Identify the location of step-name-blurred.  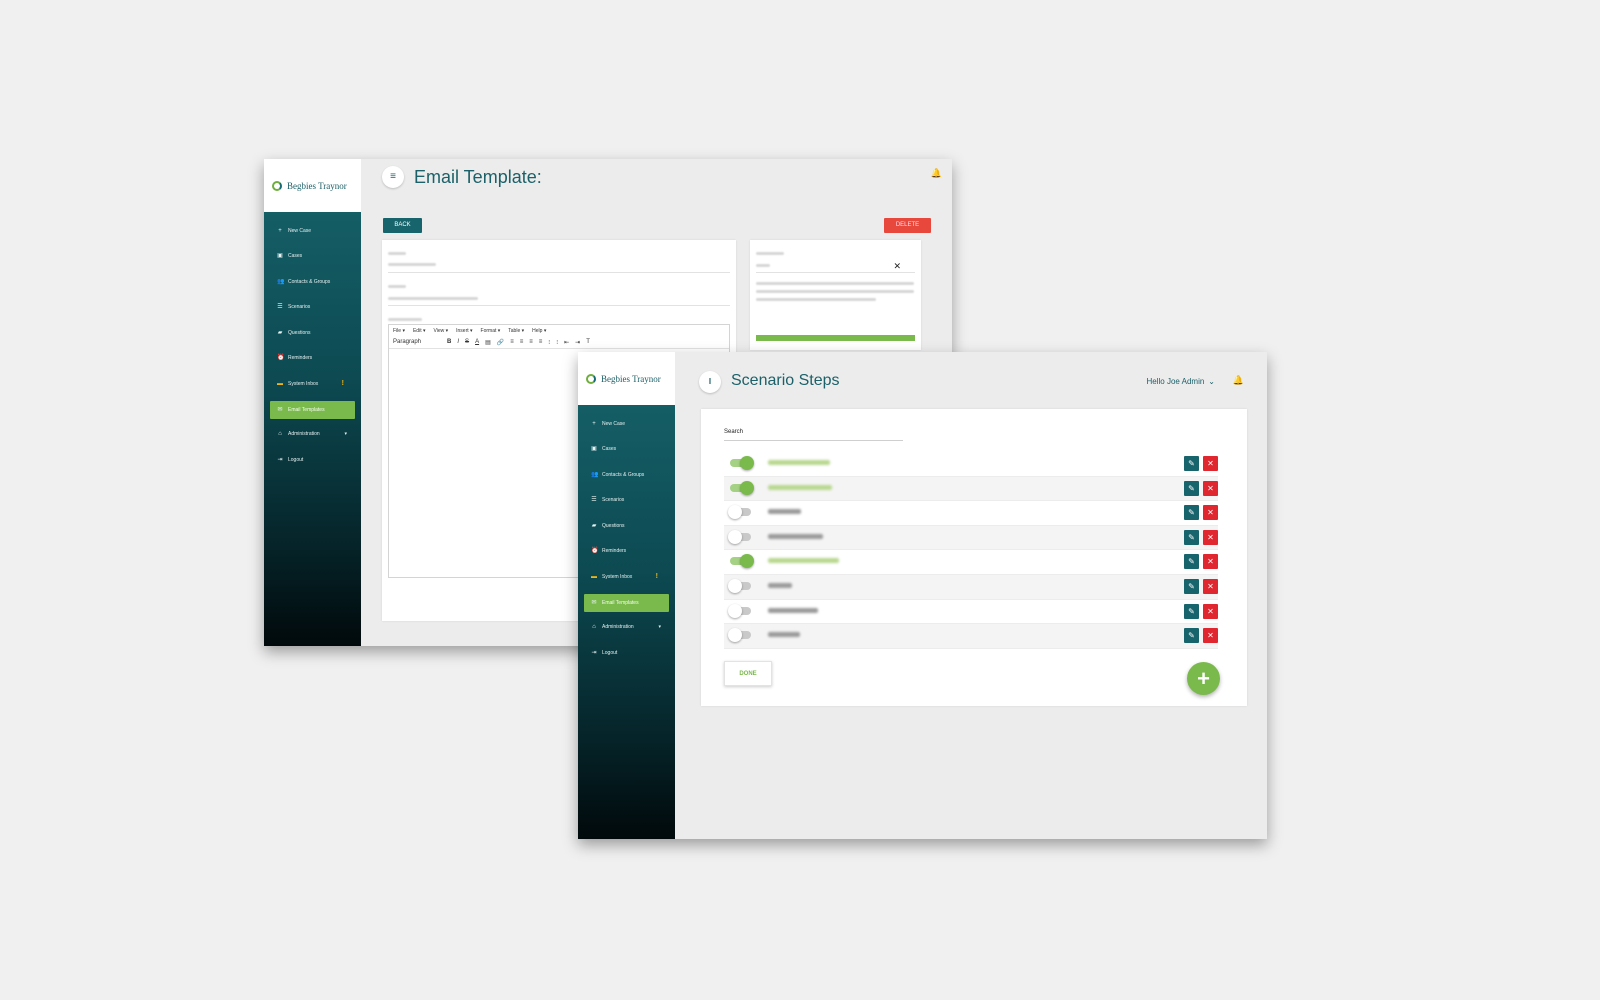
(795, 536).